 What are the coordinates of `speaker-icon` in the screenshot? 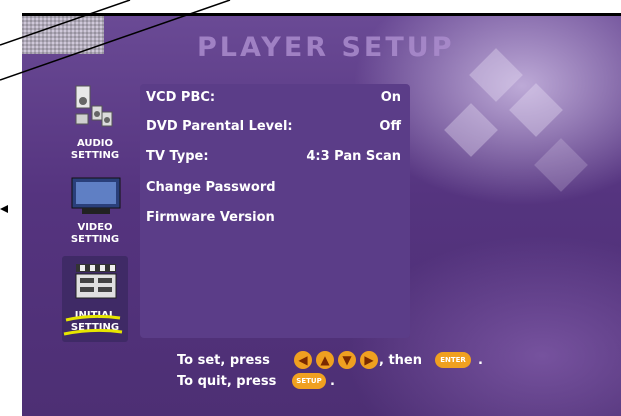 It's located at (94, 106).